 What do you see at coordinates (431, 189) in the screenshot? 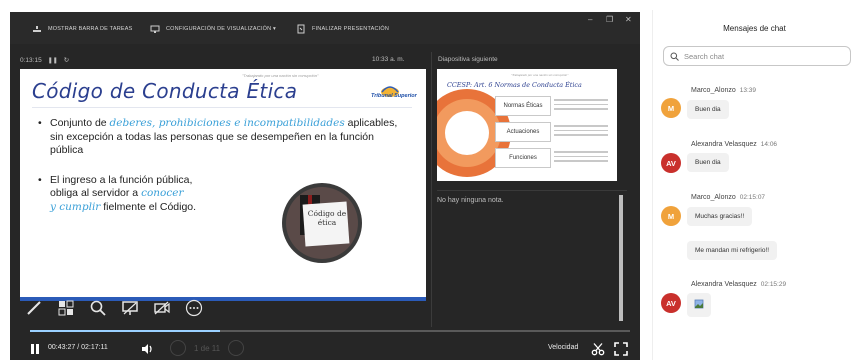
I see `panel-divider` at bounding box center [431, 189].